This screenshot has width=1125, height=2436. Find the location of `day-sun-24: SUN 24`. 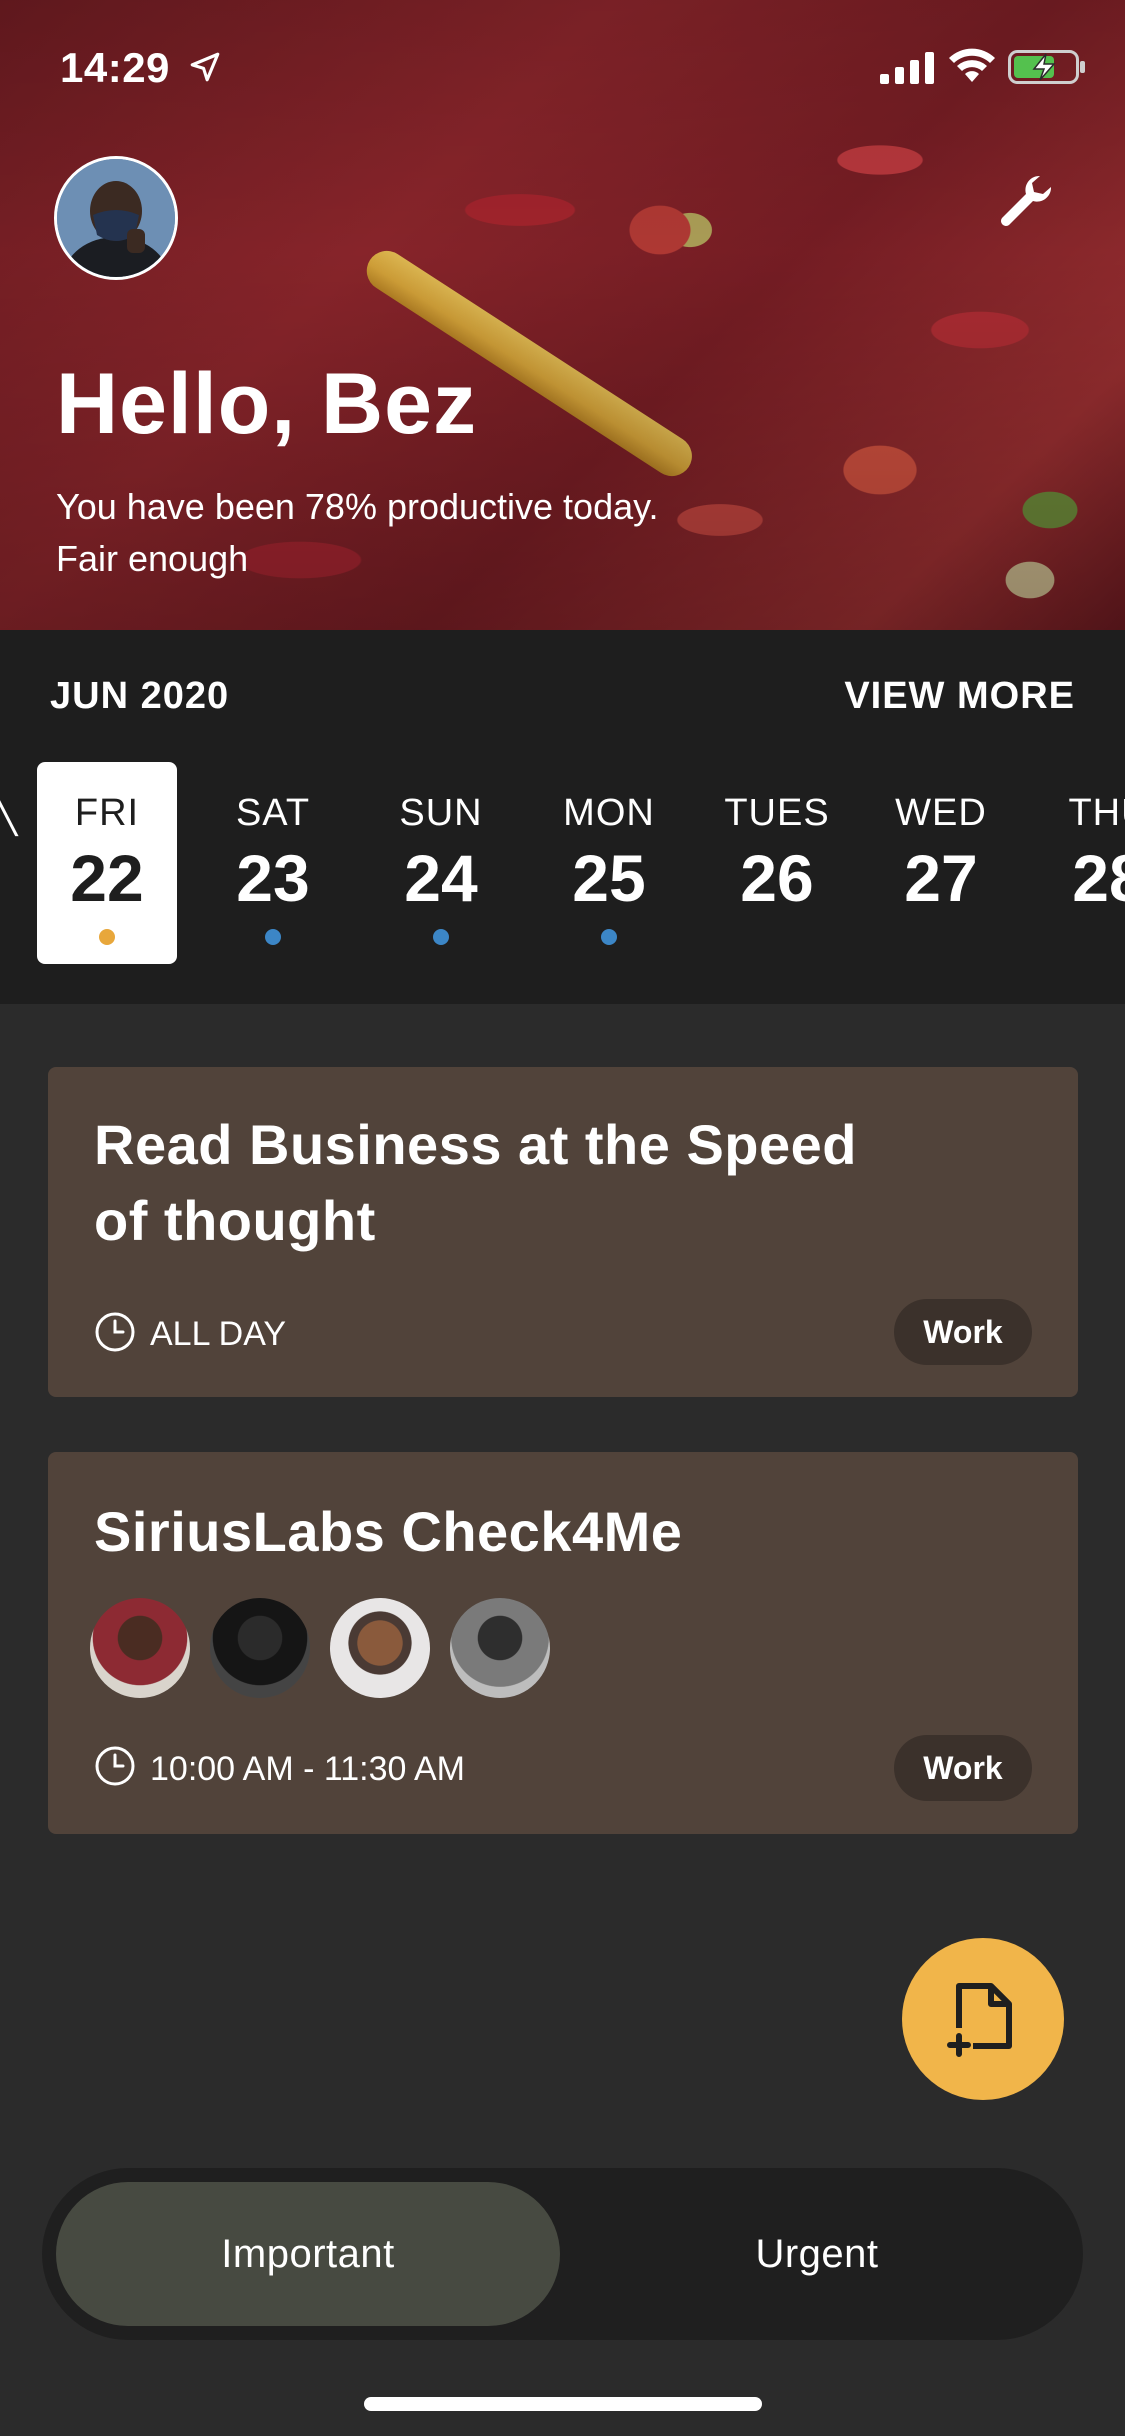

day-sun-24: SUN 24 is located at coordinates (441, 863).